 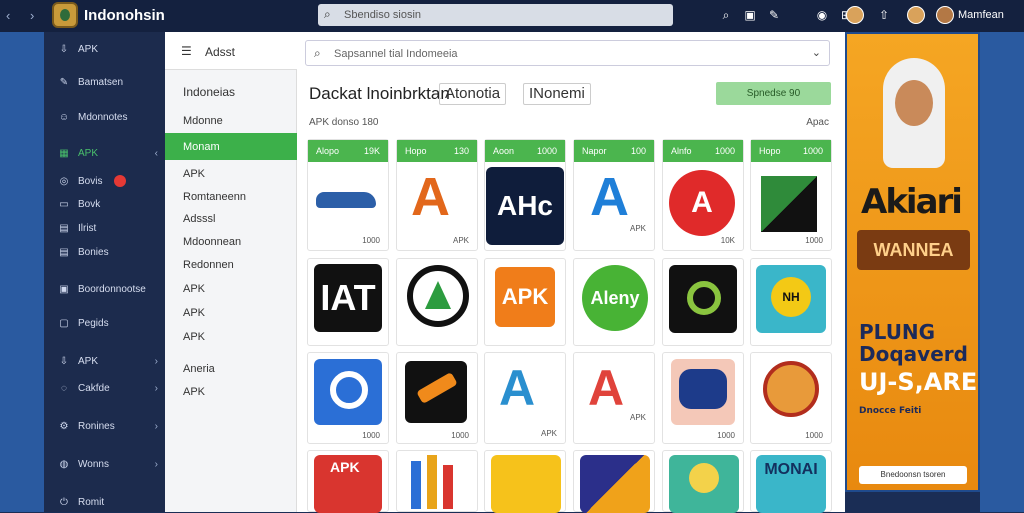 I want to click on card-label: 1000, so click(x=726, y=435).